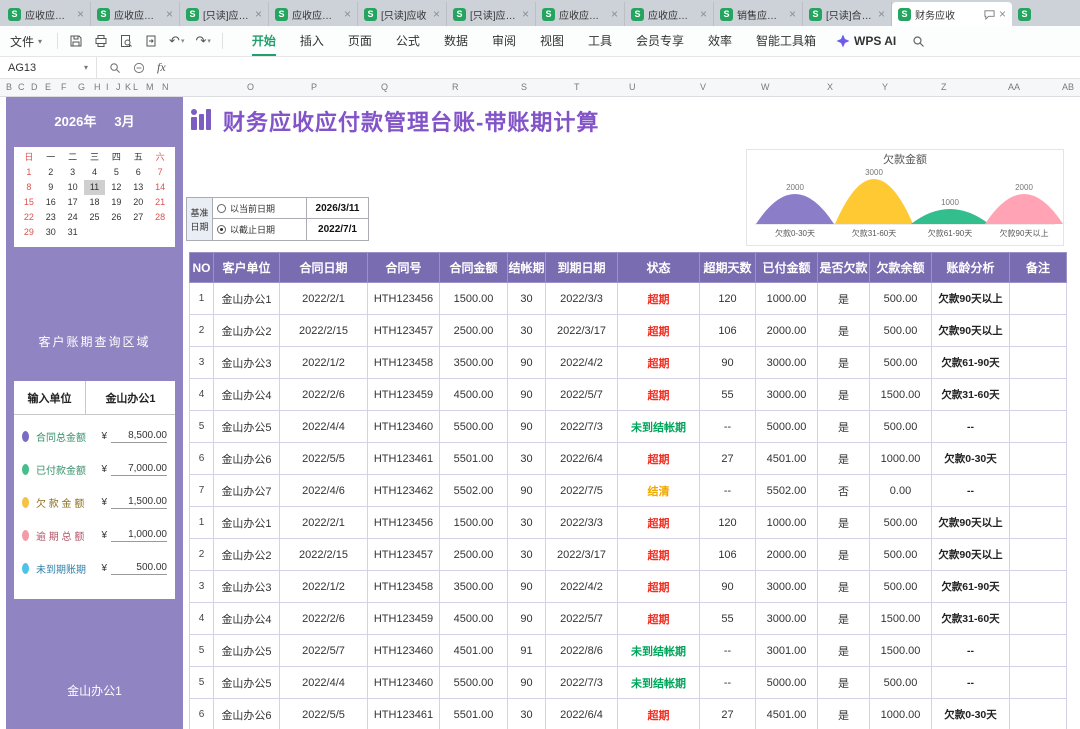  What do you see at coordinates (250, 87) in the screenshot?
I see `column-letter: O` at bounding box center [250, 87].